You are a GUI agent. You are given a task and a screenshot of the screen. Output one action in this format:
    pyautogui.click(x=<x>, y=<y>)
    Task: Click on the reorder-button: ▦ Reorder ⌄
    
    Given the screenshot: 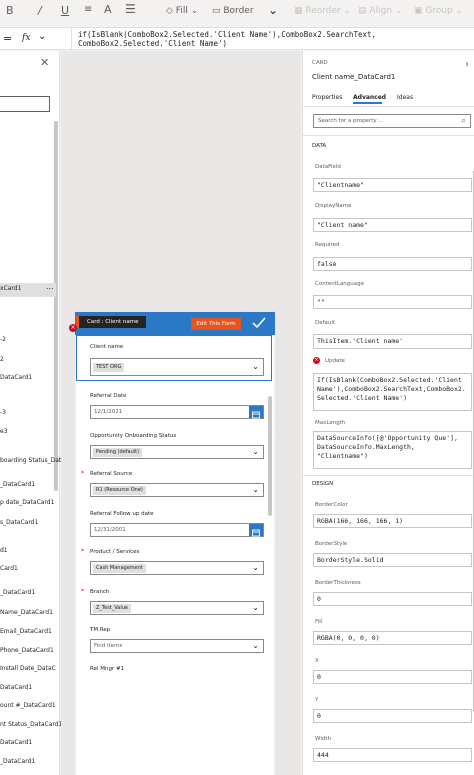 What is the action you would take?
    pyautogui.click(x=322, y=11)
    